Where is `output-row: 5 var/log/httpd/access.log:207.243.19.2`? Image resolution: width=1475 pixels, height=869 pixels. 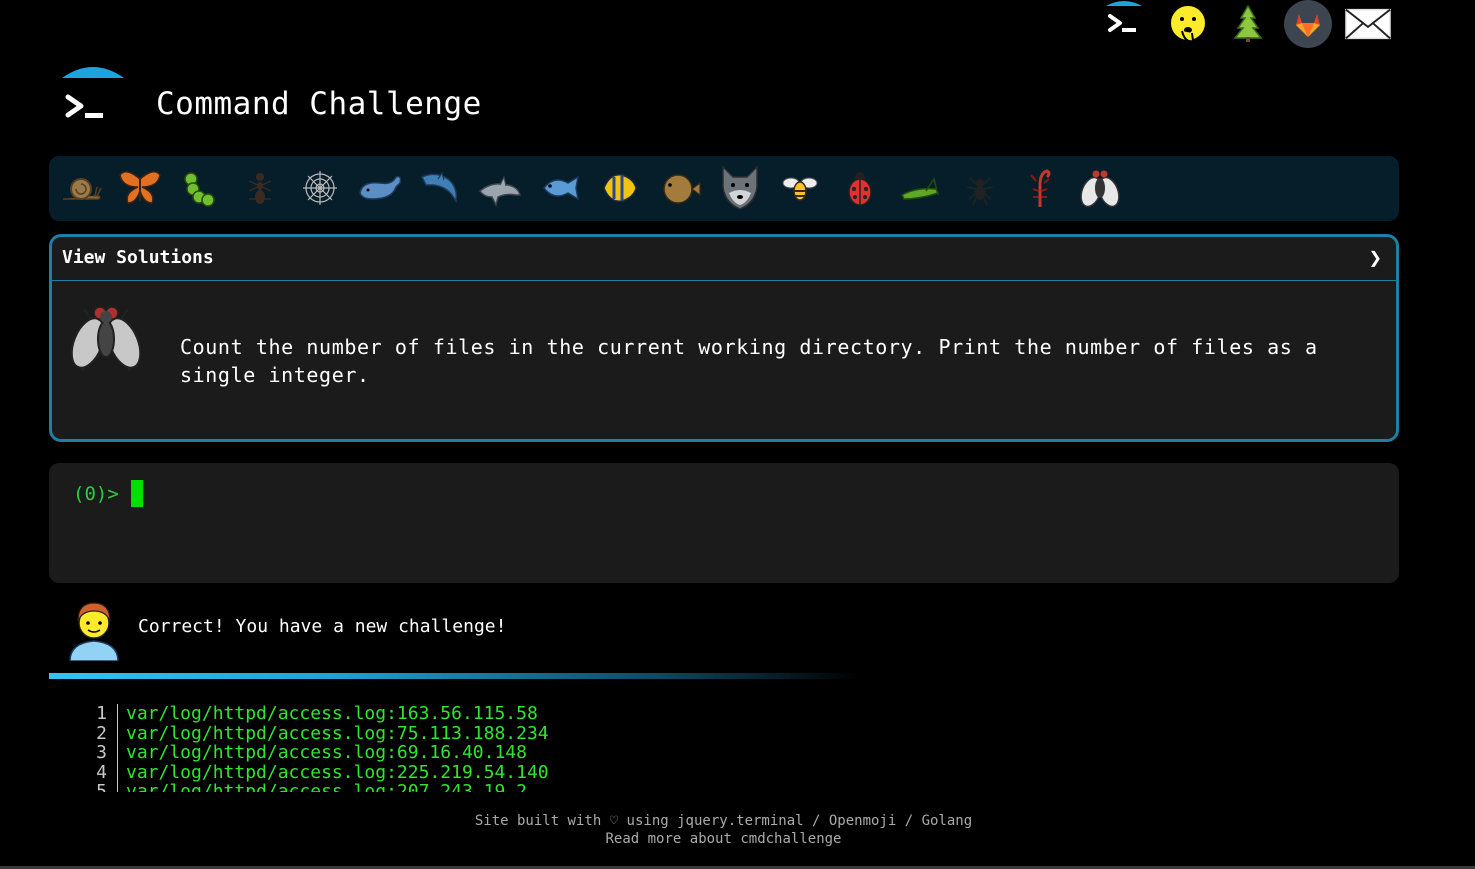 output-row: 5 var/log/httpd/access.log:207.243.19.2 is located at coordinates (470, 787).